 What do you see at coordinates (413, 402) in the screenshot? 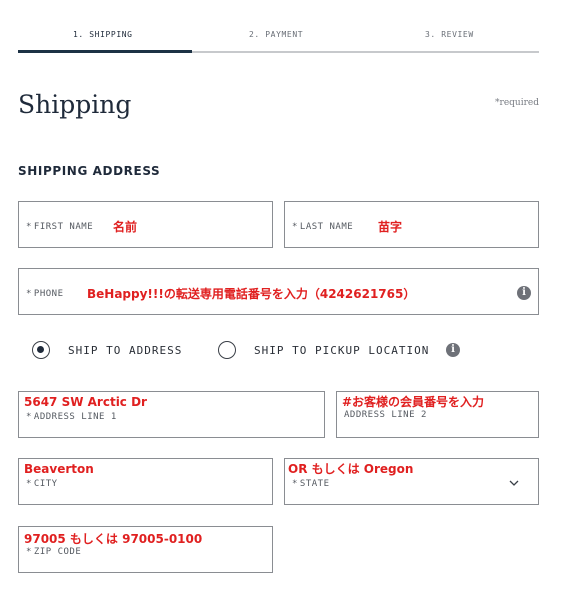
I see `address-line-2-value: #お客様の会員番号を入力` at bounding box center [413, 402].